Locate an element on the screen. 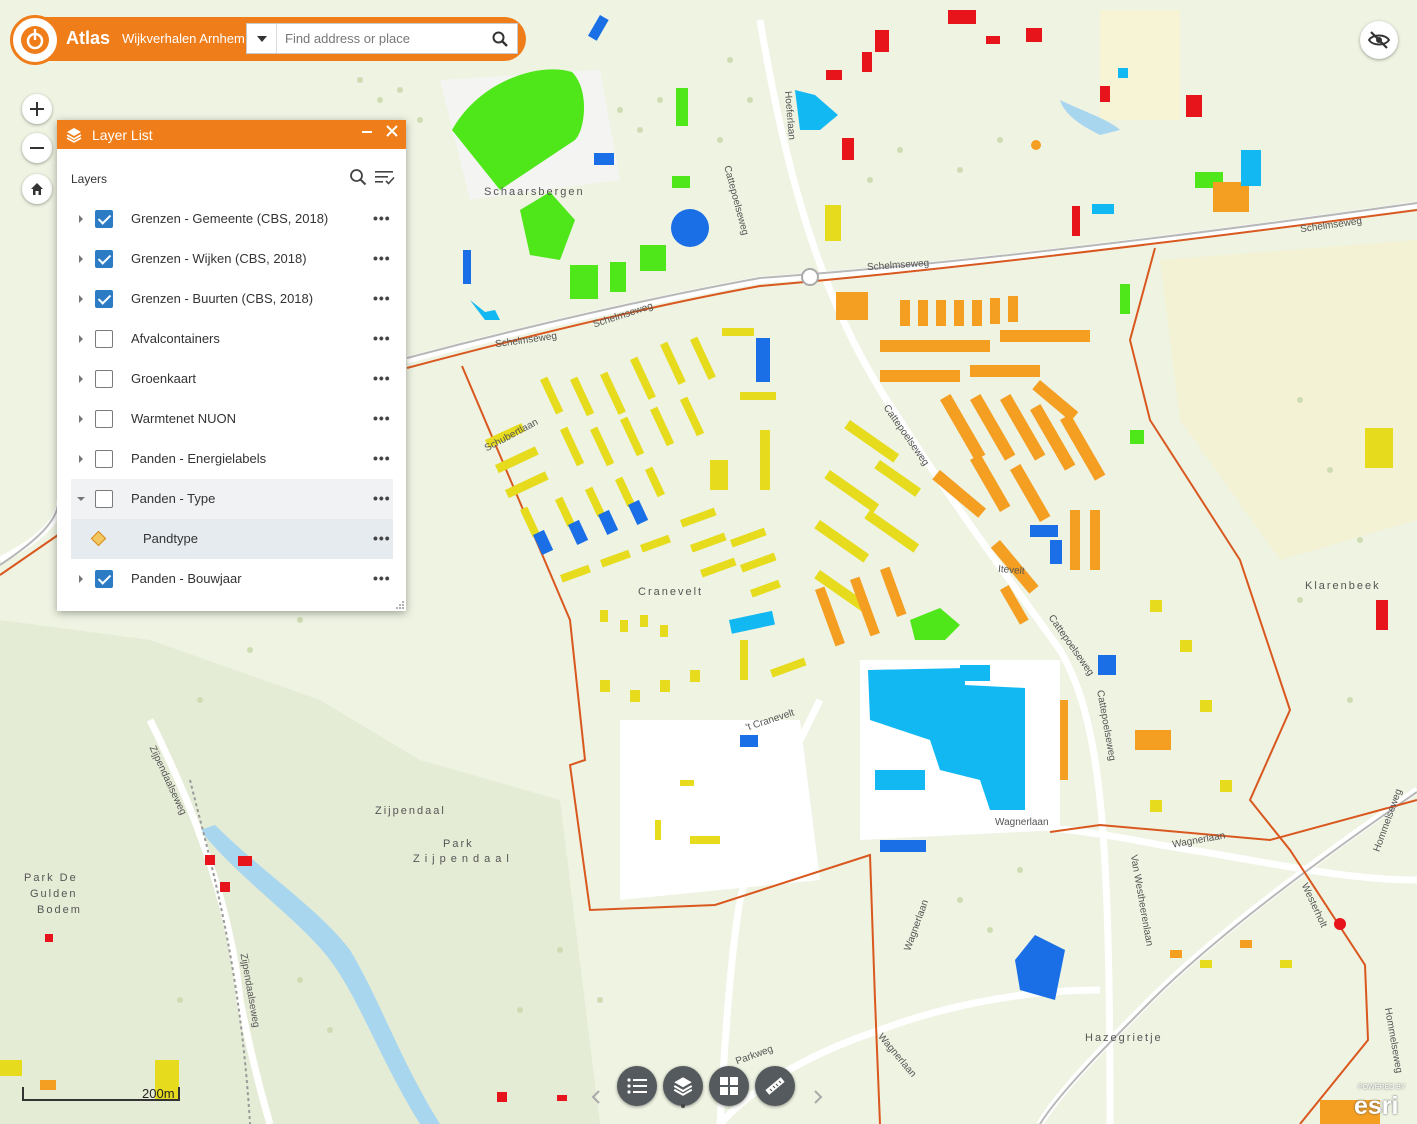 The width and height of the screenshot is (1417, 1124). sublayer-row-pandtype: Pandtype ••• is located at coordinates (232, 539).